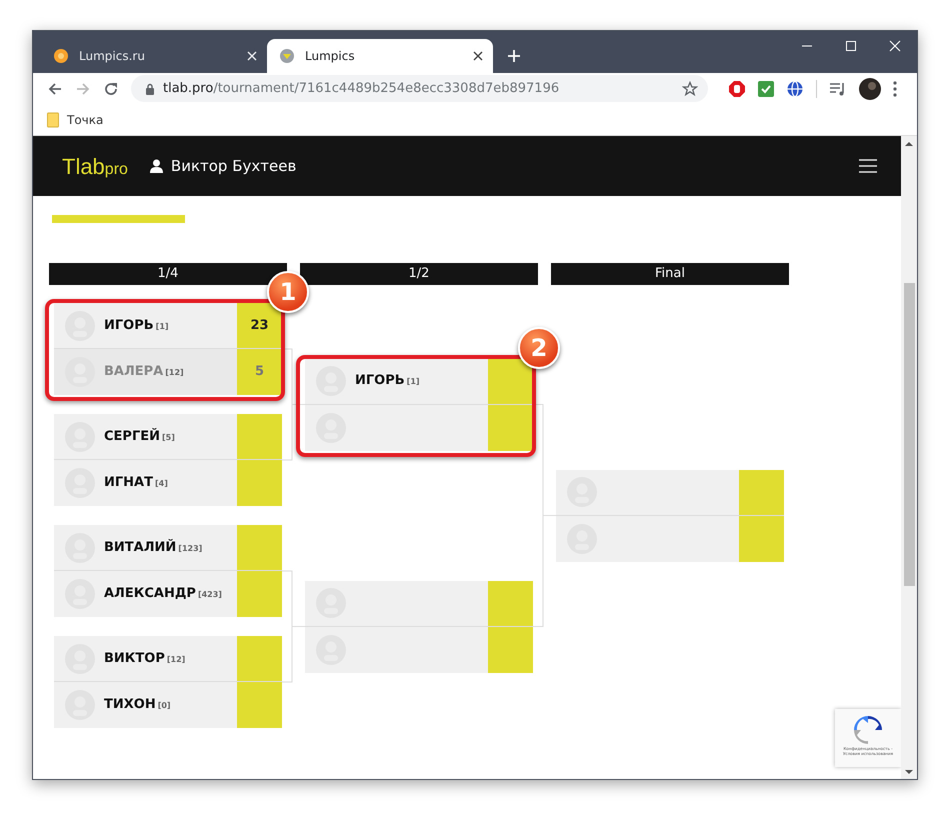 This screenshot has height=813, width=950. Describe the element at coordinates (909, 144) in the screenshot. I see `scroll-up-icon` at that location.